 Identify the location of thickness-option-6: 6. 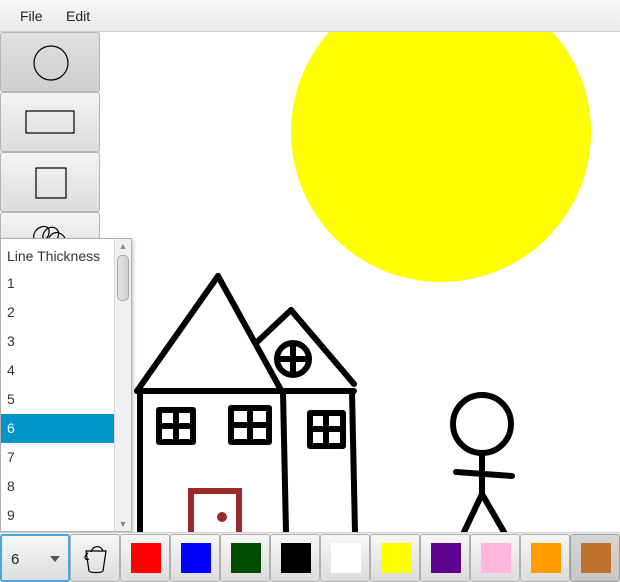
(58, 428).